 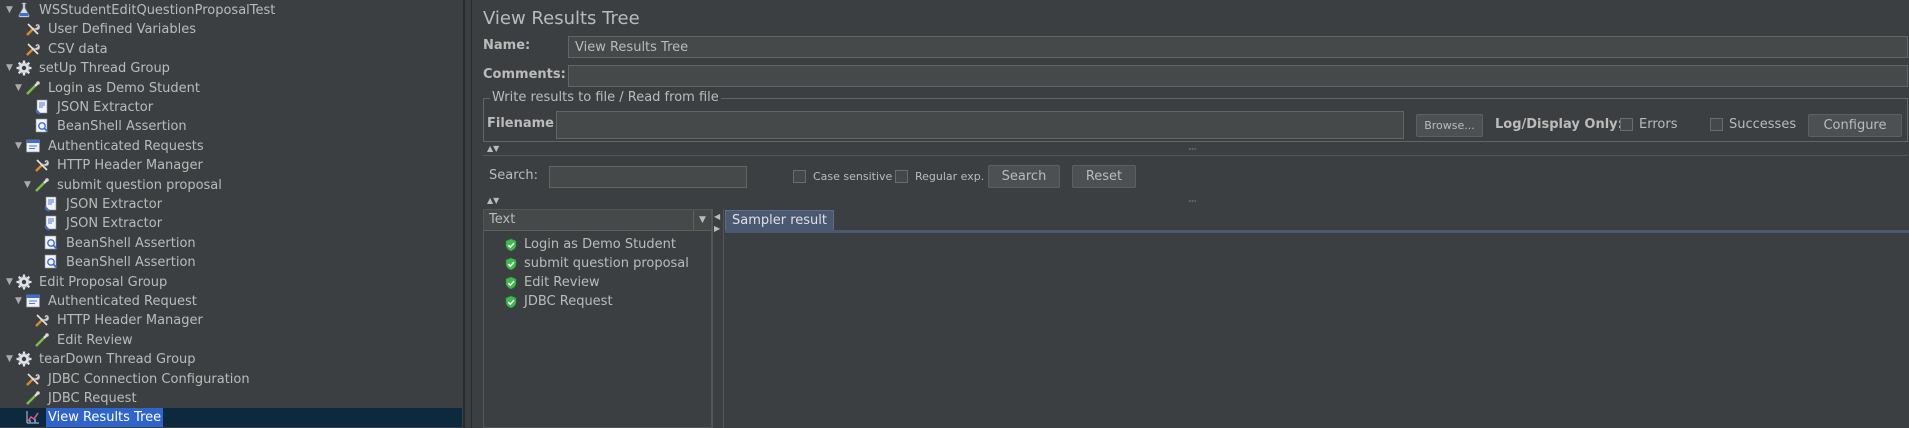 I want to click on tree-item: ▼ setUp Thread Group, so click(x=89, y=68).